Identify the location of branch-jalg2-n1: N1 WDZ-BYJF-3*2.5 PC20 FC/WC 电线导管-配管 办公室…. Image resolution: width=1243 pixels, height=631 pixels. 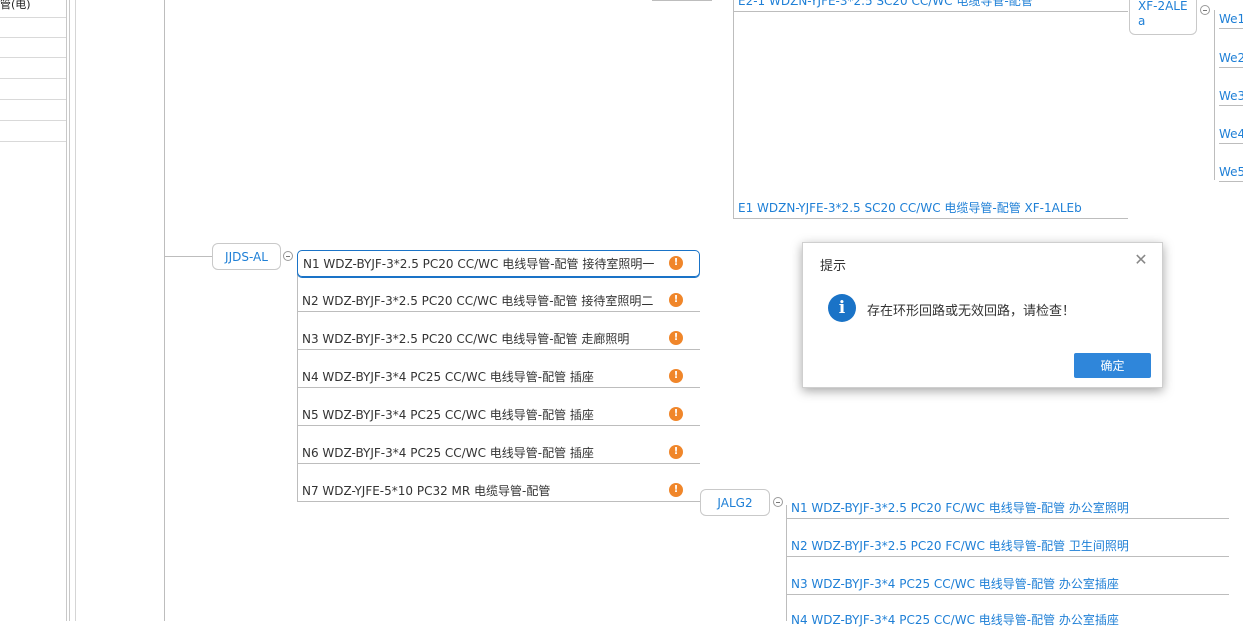
(1007, 509).